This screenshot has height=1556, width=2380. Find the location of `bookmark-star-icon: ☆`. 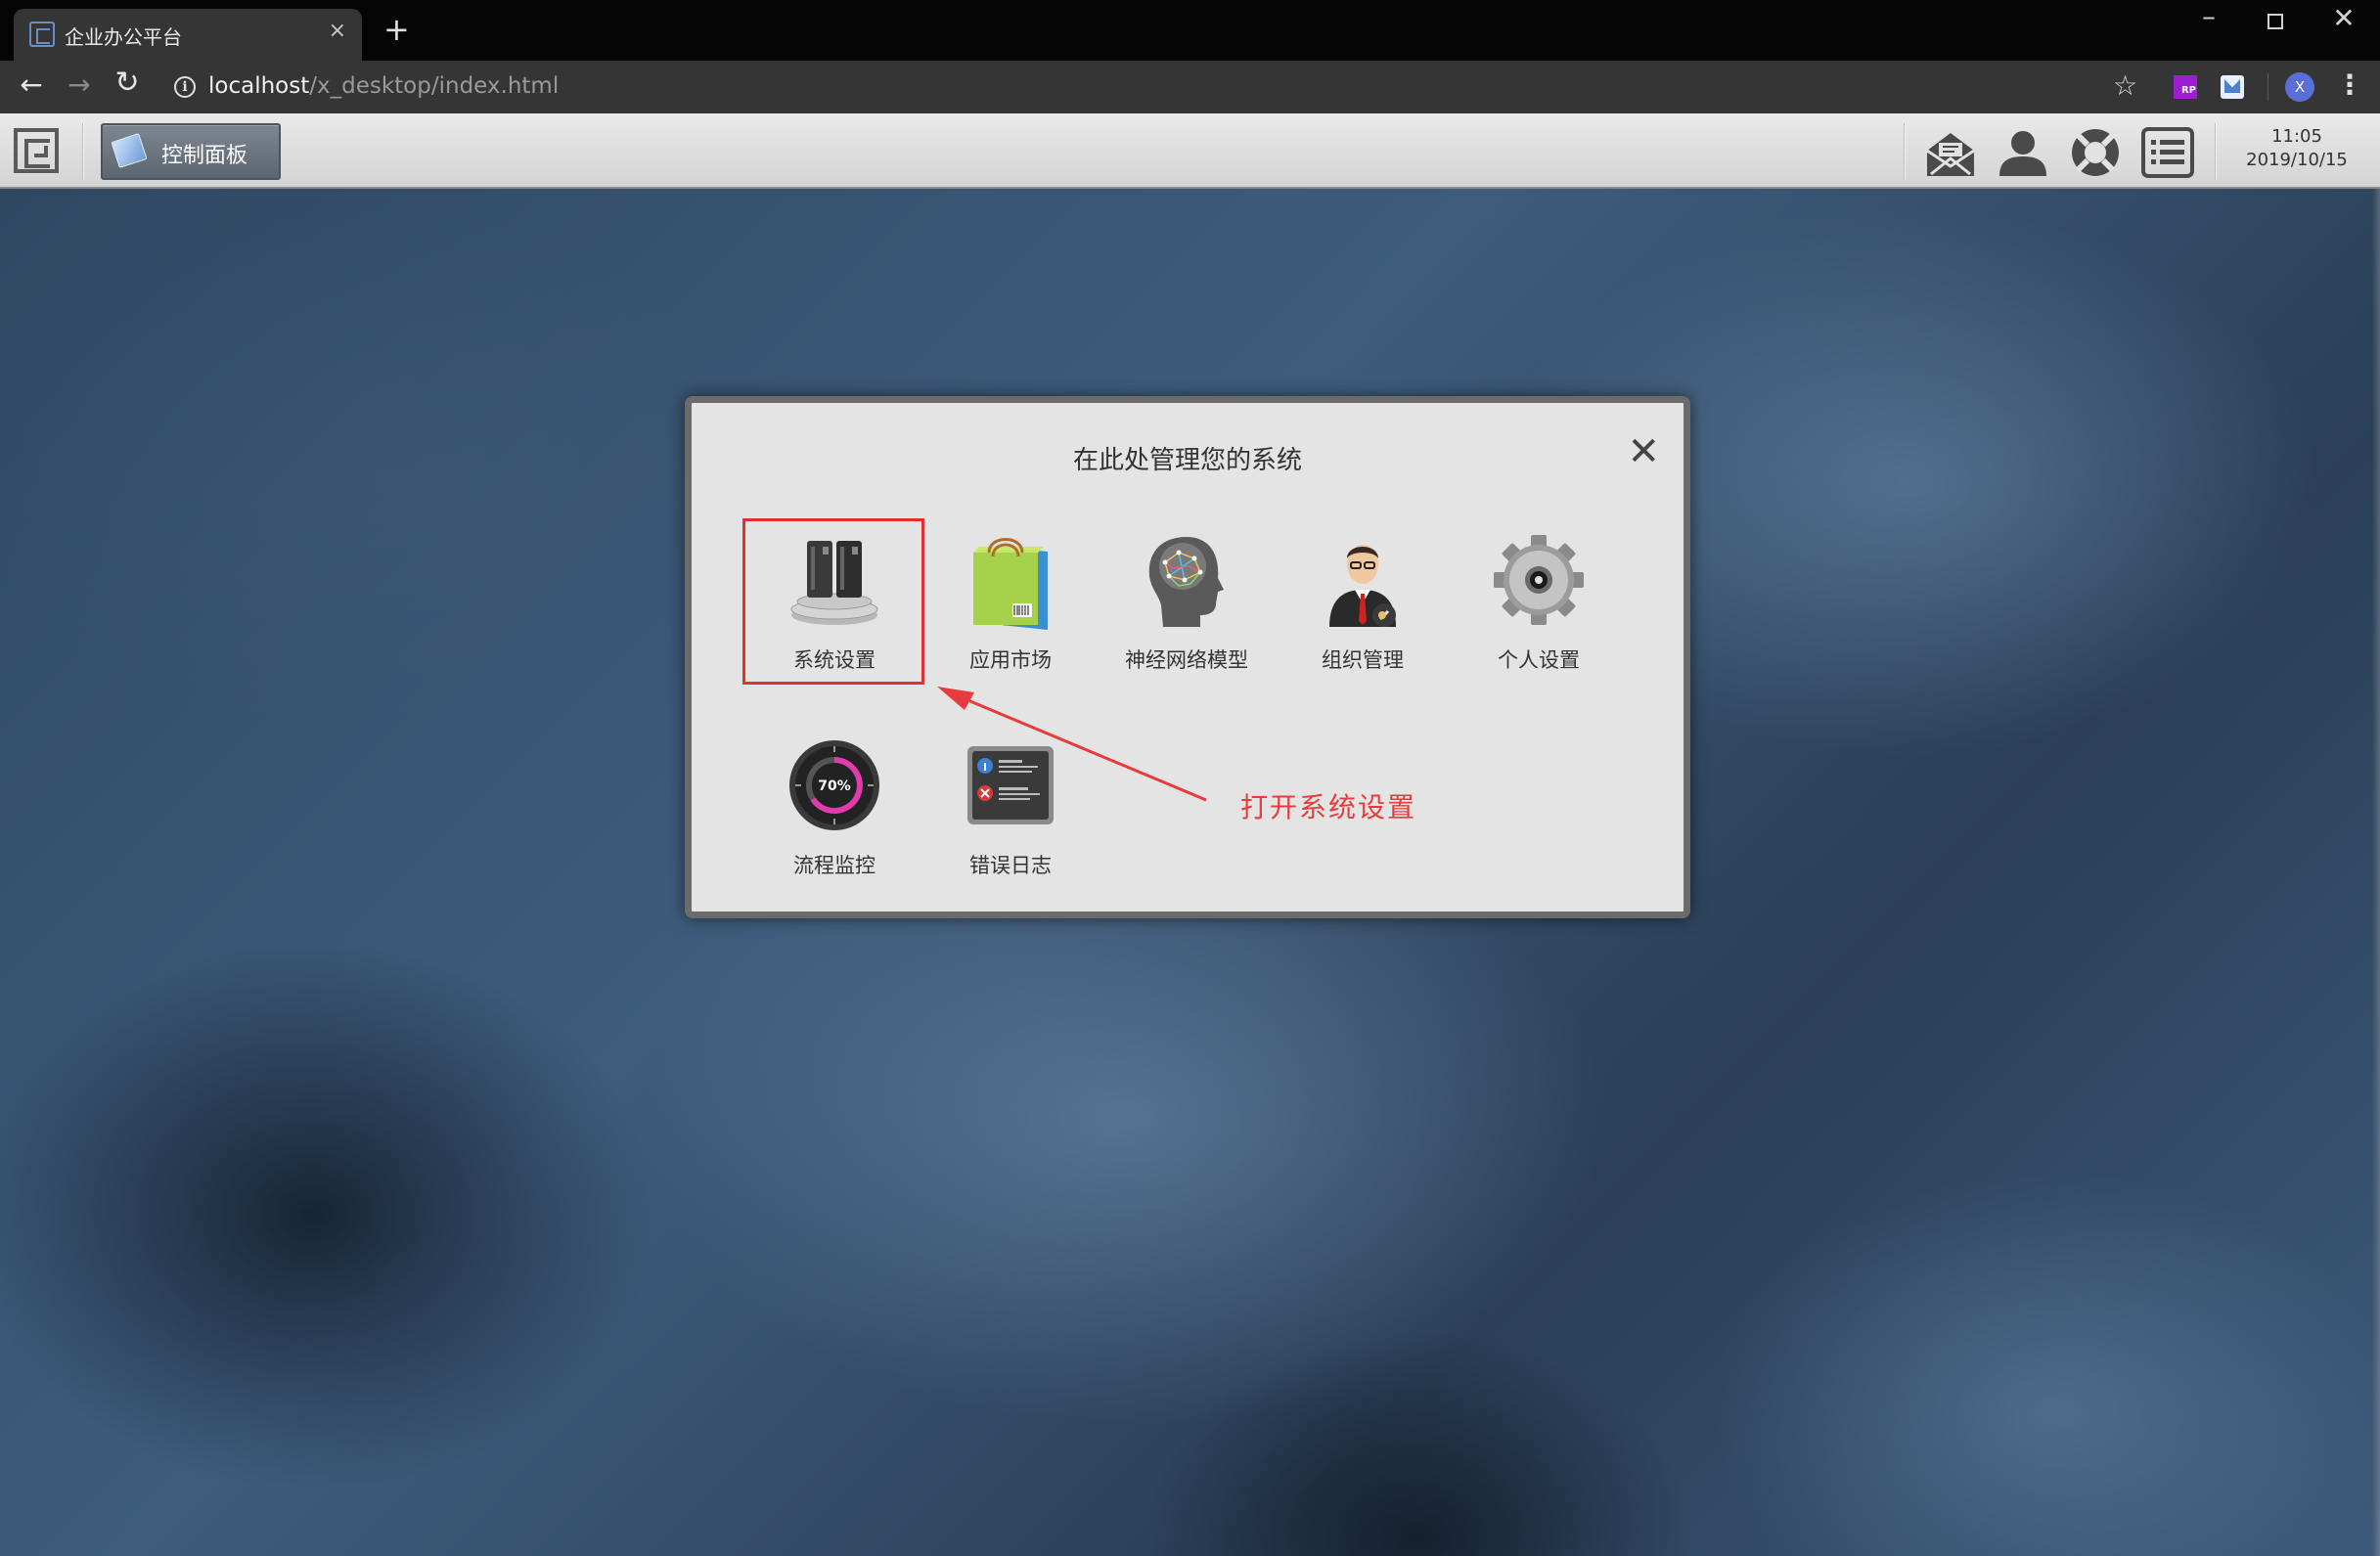

bookmark-star-icon: ☆ is located at coordinates (2125, 85).